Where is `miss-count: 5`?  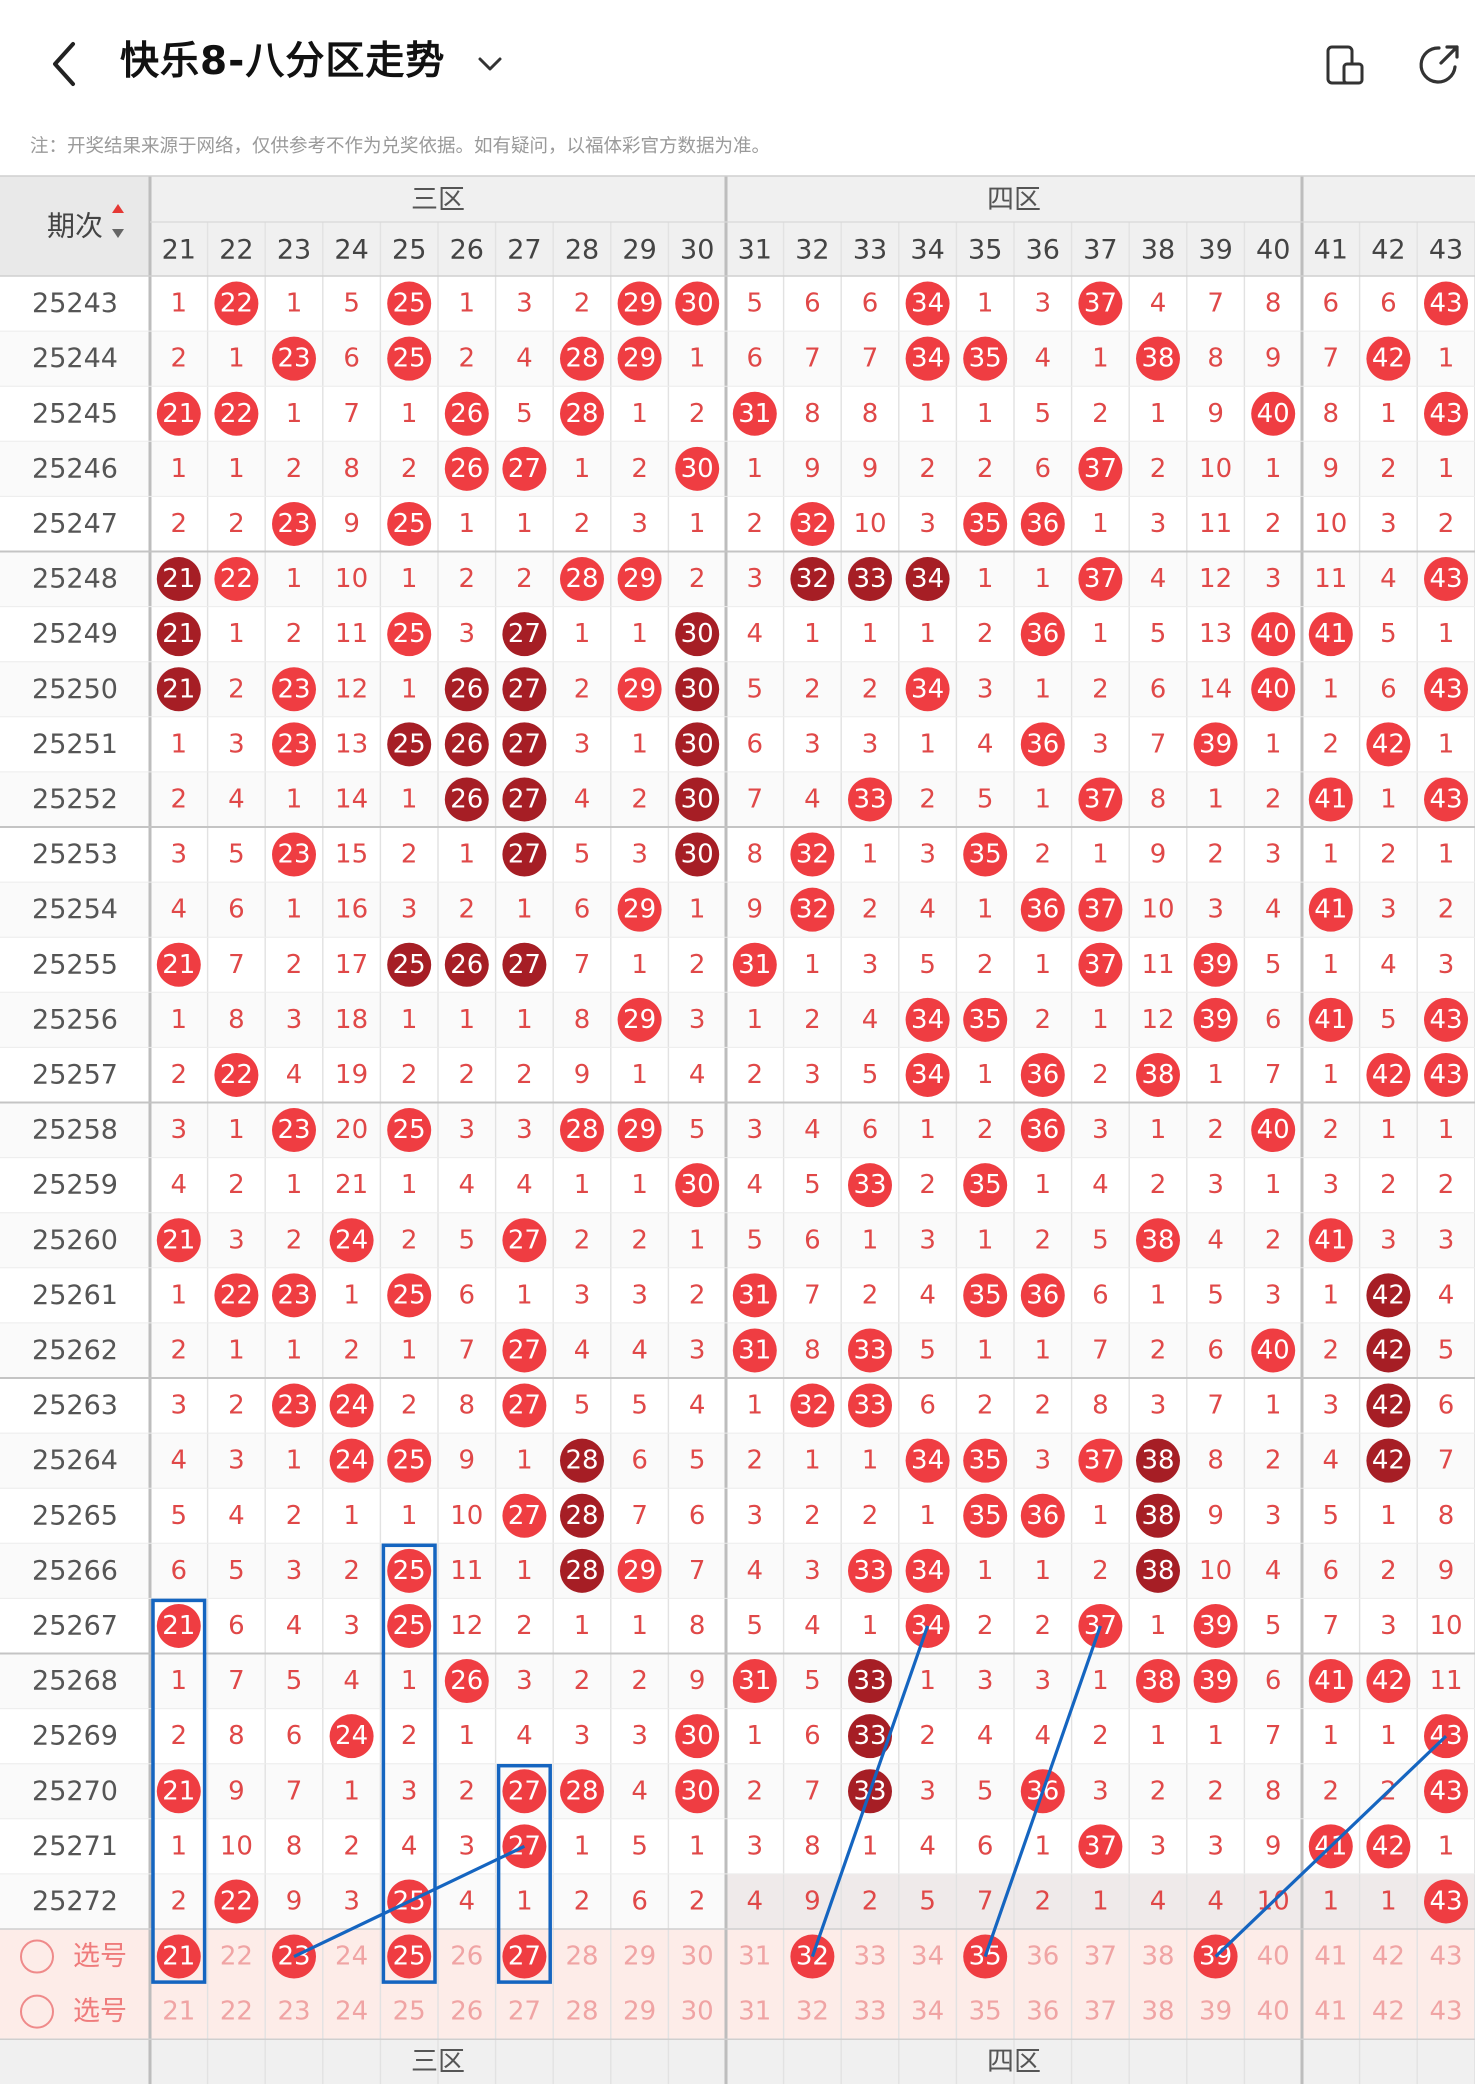
miss-count: 5 is located at coordinates (755, 304).